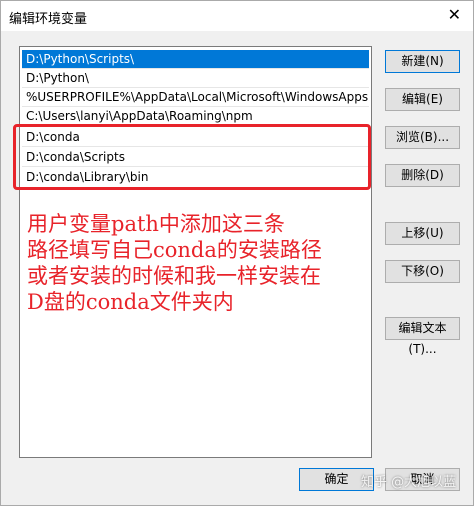 The height and width of the screenshot is (506, 474). What do you see at coordinates (422, 271) in the screenshot?
I see `move-down-button: 下移(O)` at bounding box center [422, 271].